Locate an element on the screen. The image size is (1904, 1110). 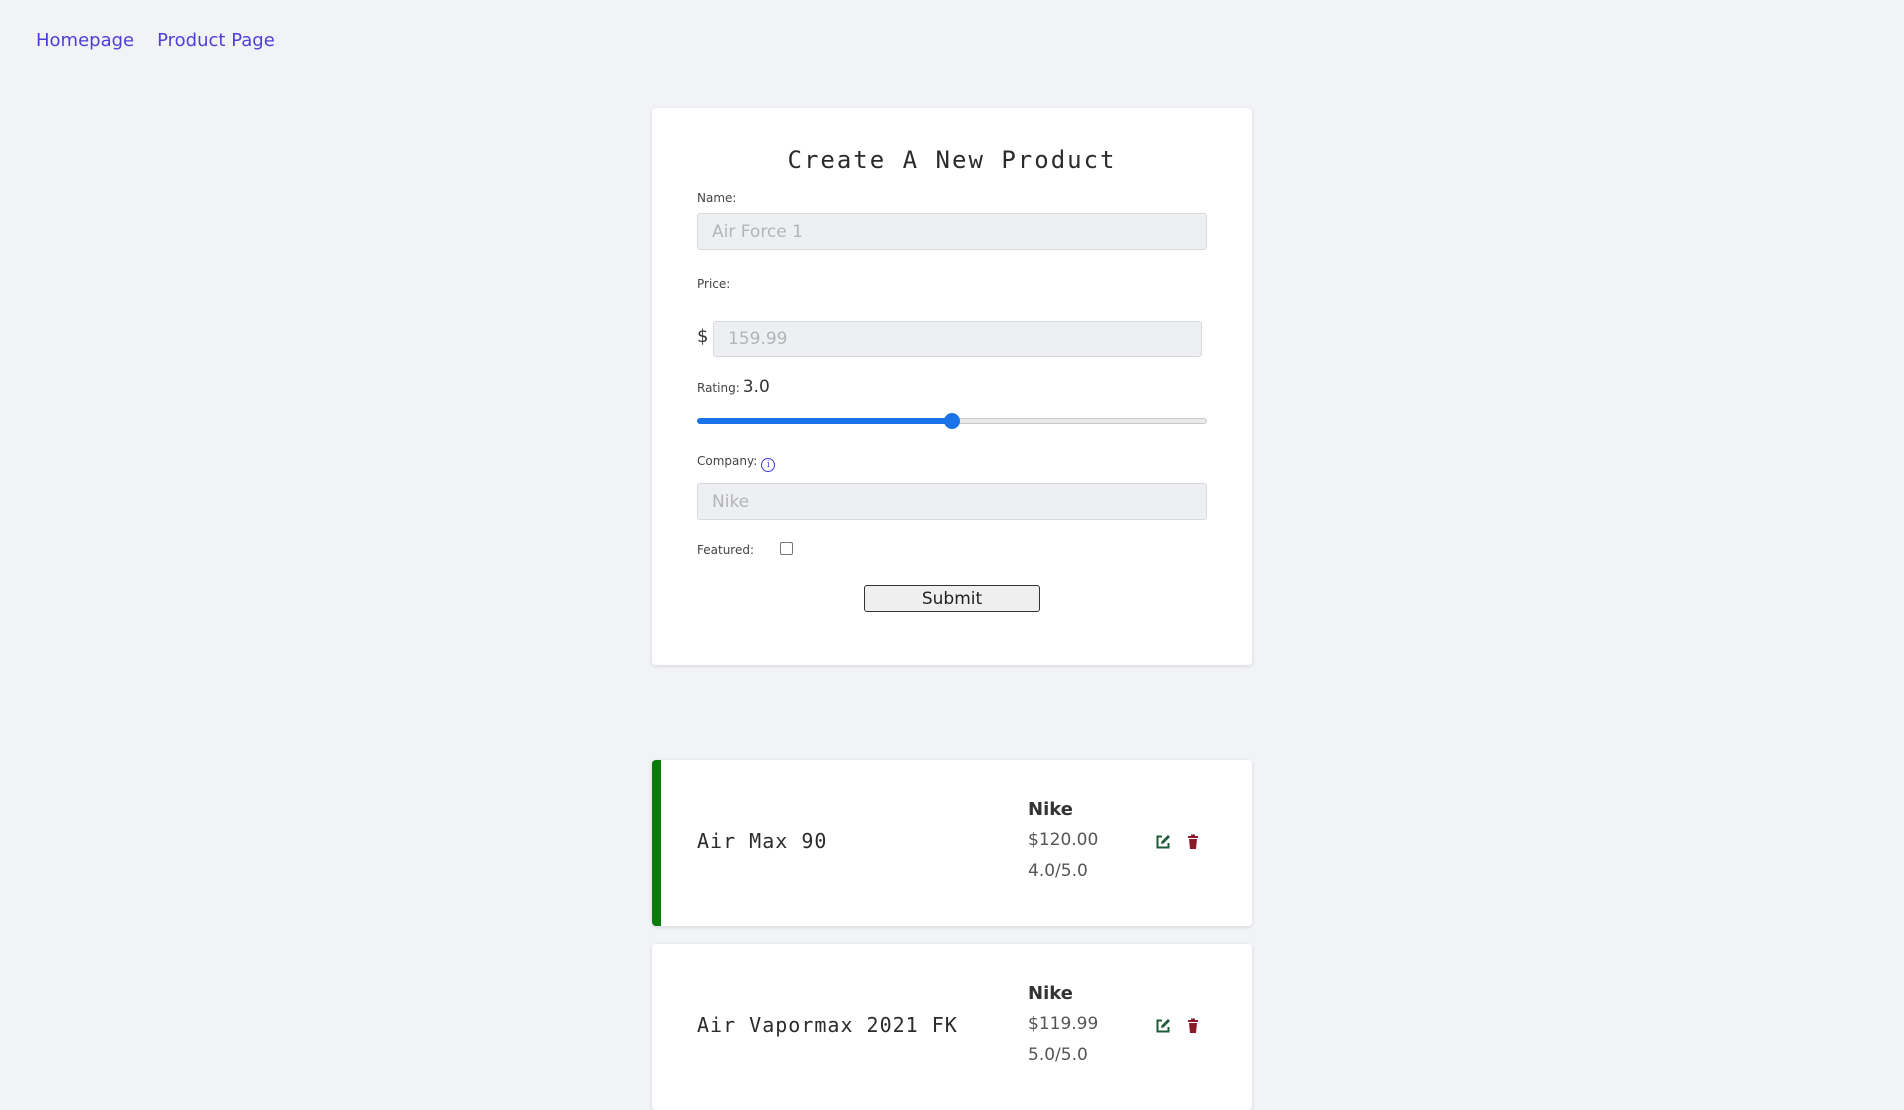
product-price: $119.99 is located at coordinates (1063, 1024).